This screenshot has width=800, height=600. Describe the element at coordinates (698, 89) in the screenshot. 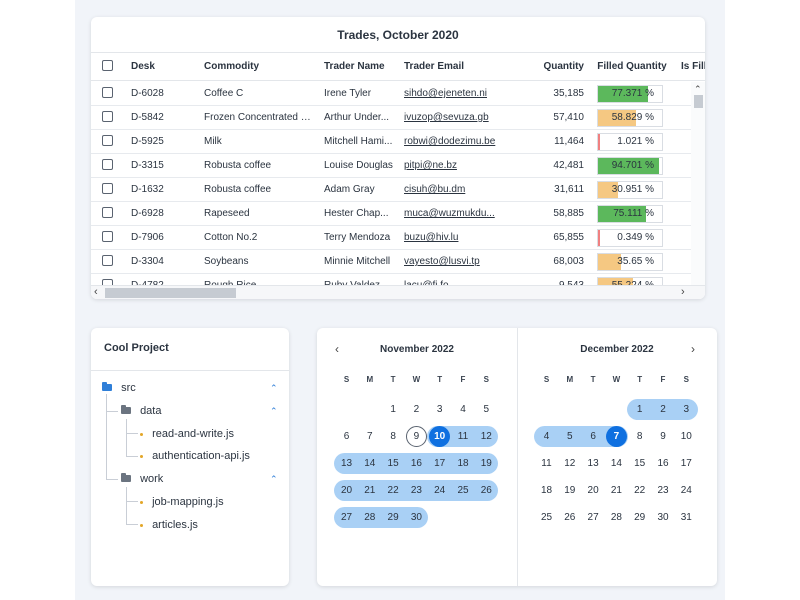

I see `scroll-up-icon: ⌃` at that location.